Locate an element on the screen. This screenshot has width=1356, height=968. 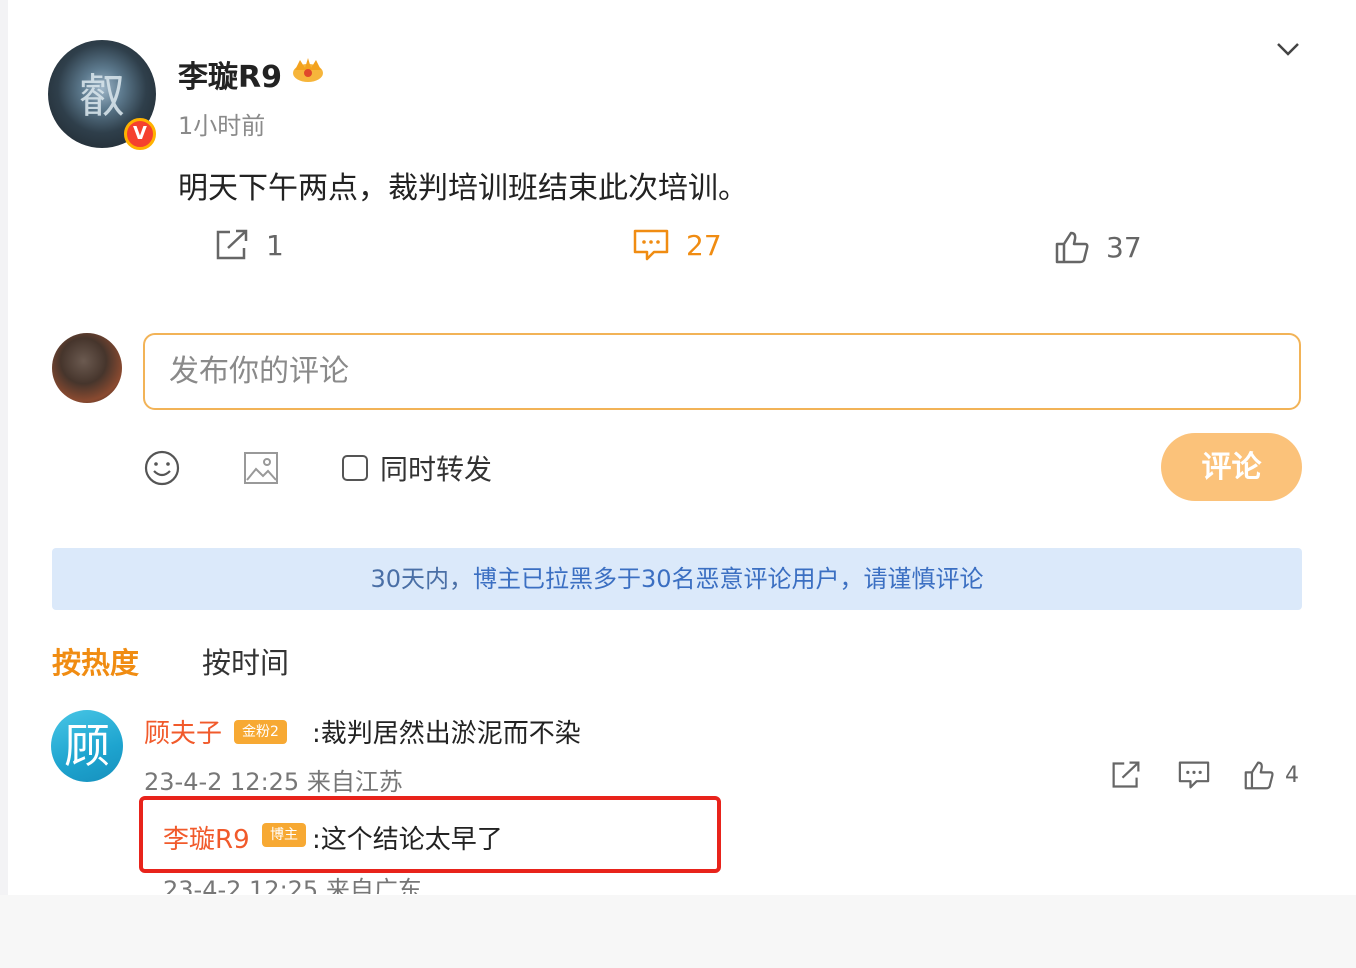
notice-prefix: 30天内， is located at coordinates (421, 579).